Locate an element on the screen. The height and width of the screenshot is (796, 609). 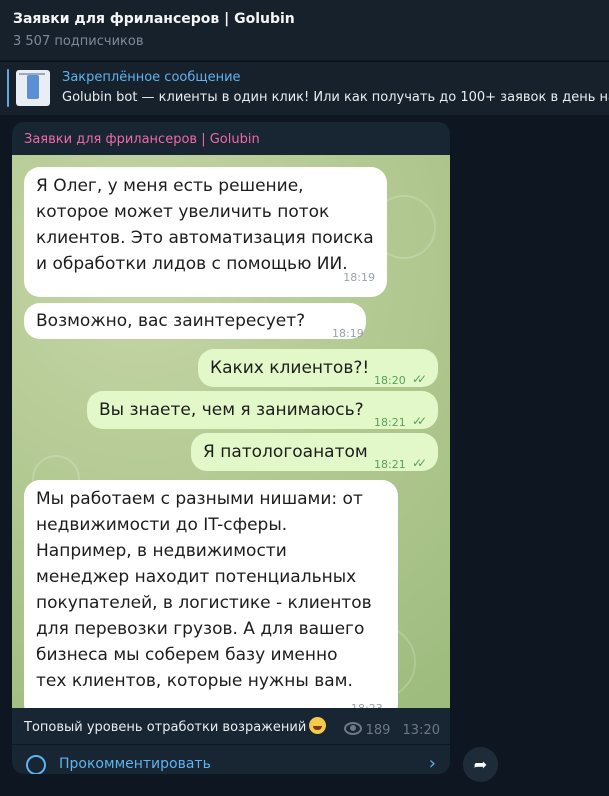
message-line: клиентов. Это автоматизация поиска is located at coordinates (205, 238).